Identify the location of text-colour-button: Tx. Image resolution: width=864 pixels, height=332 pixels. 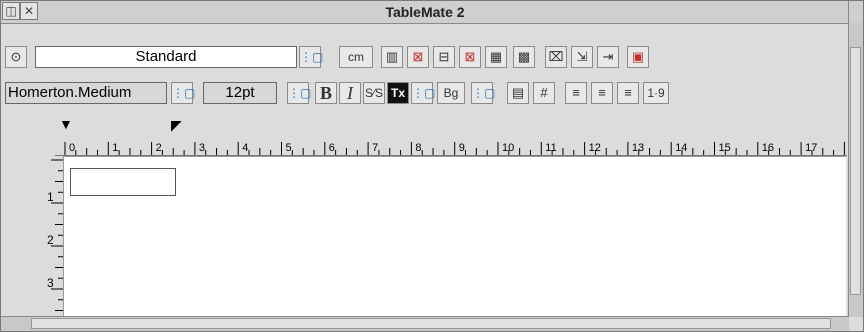
(398, 93).